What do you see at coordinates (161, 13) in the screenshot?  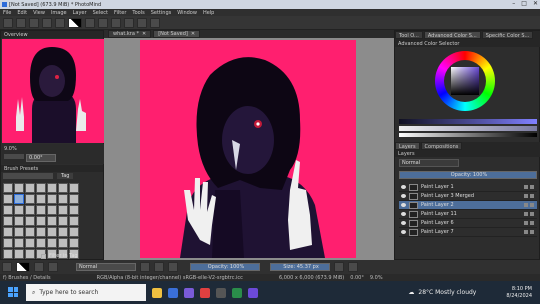 I see `menu-settings: Settings` at bounding box center [161, 13].